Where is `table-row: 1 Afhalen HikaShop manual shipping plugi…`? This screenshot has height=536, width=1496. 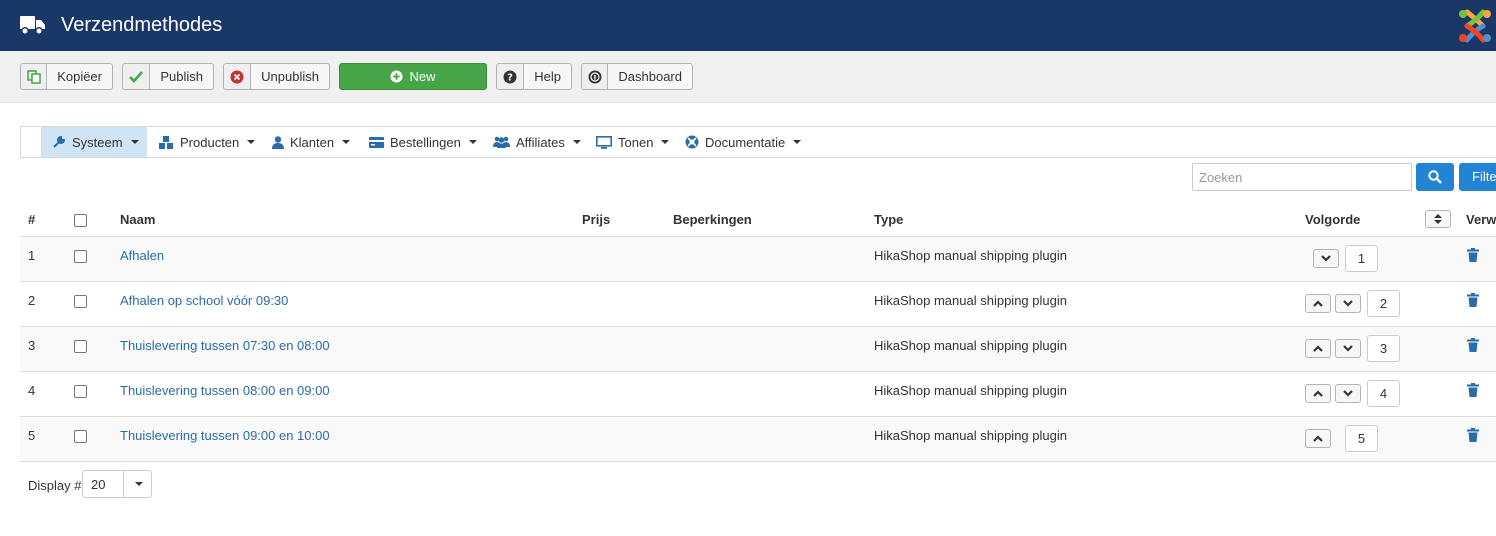
table-row: 1 Afhalen HikaShop manual shipping plugi… is located at coordinates (758, 259).